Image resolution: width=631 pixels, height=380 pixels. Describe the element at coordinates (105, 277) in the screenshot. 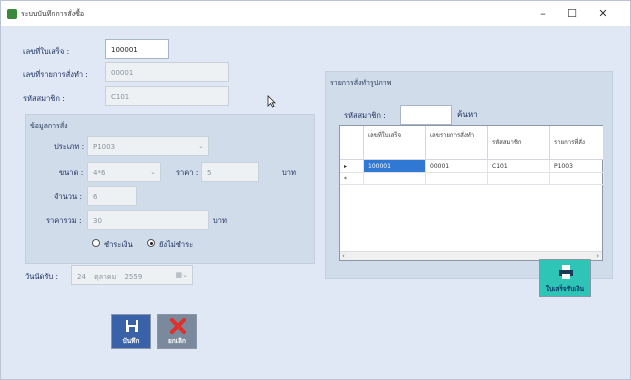

I see `pickup-month: ตุลาคม` at that location.